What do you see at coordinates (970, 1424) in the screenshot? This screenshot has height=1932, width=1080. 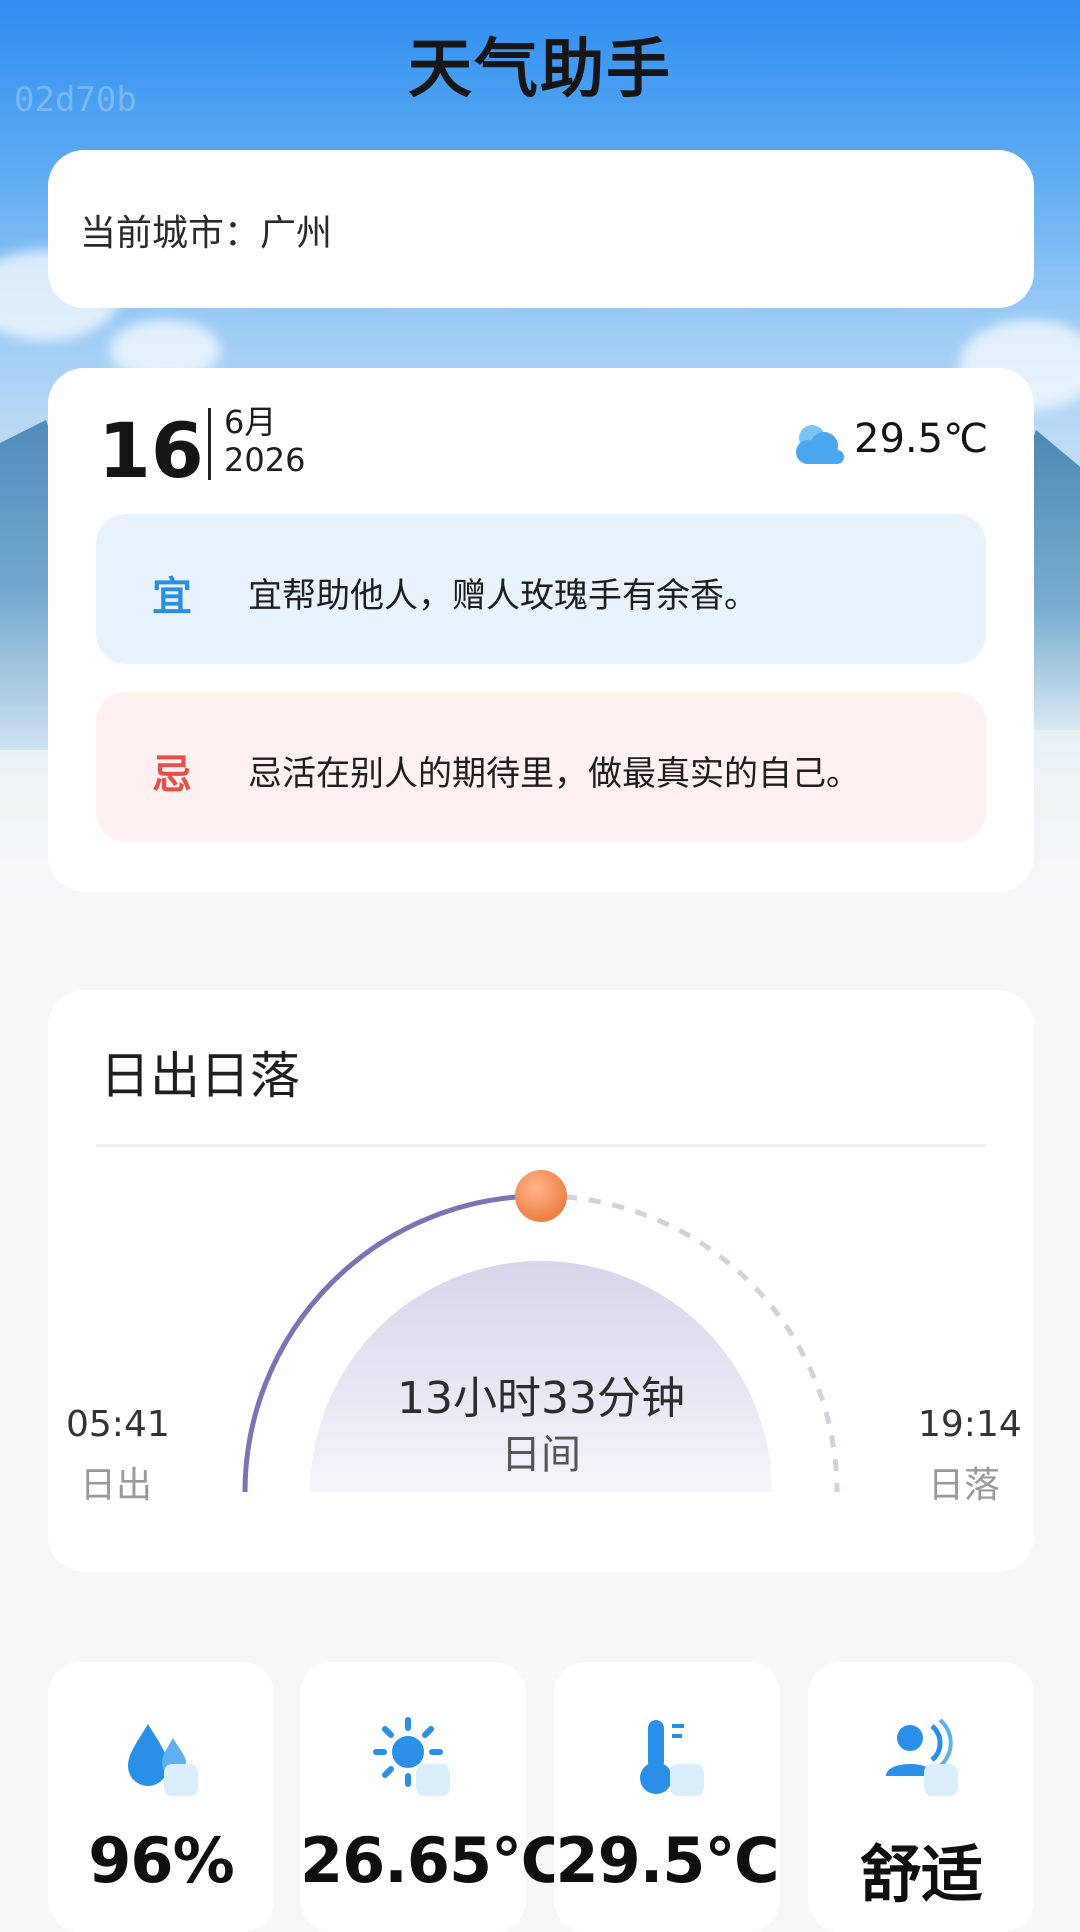 I see `sunset-time: 19:14` at bounding box center [970, 1424].